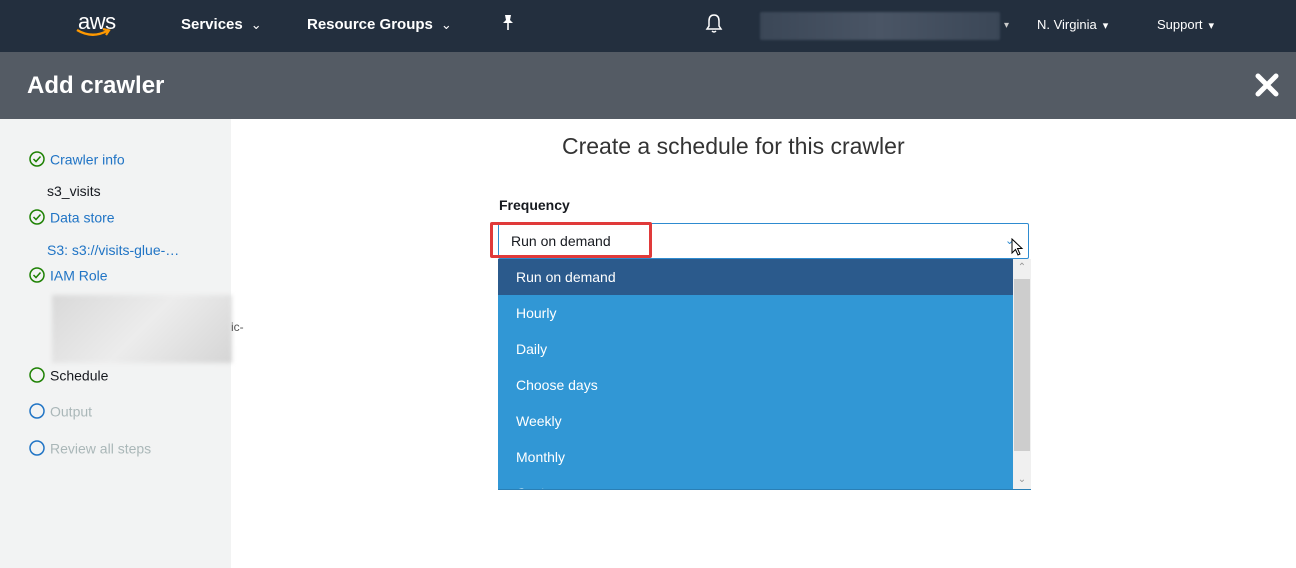 The width and height of the screenshot is (1296, 568). Describe the element at coordinates (1017, 247) in the screenshot. I see `mouse-cursor-icon` at that location.